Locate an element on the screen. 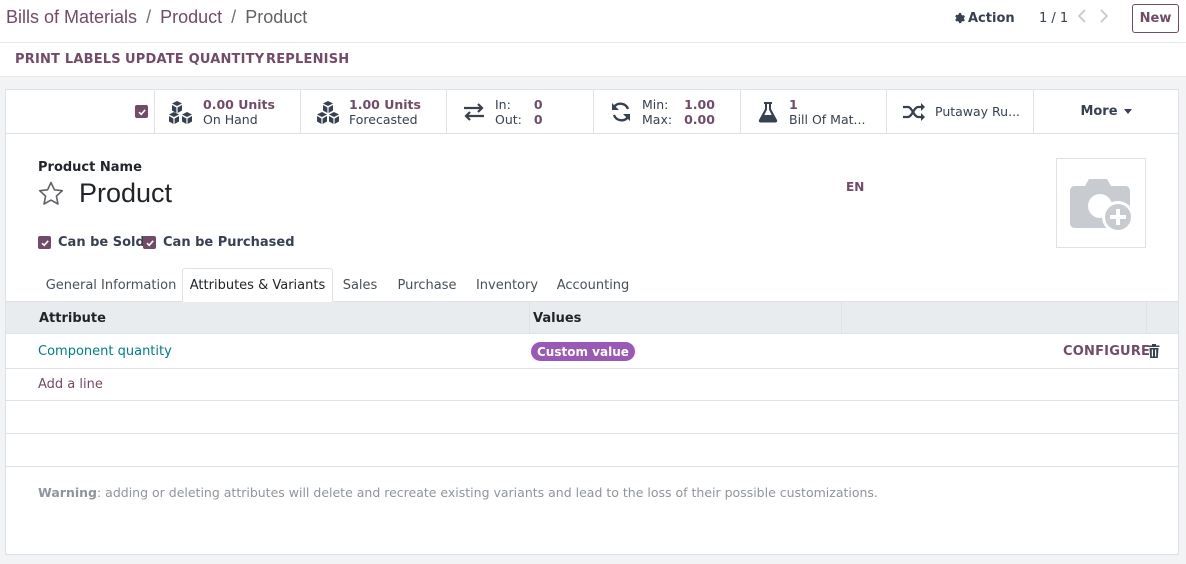  breadcrumb: Bills of Materials / Product / Product is located at coordinates (156, 17).